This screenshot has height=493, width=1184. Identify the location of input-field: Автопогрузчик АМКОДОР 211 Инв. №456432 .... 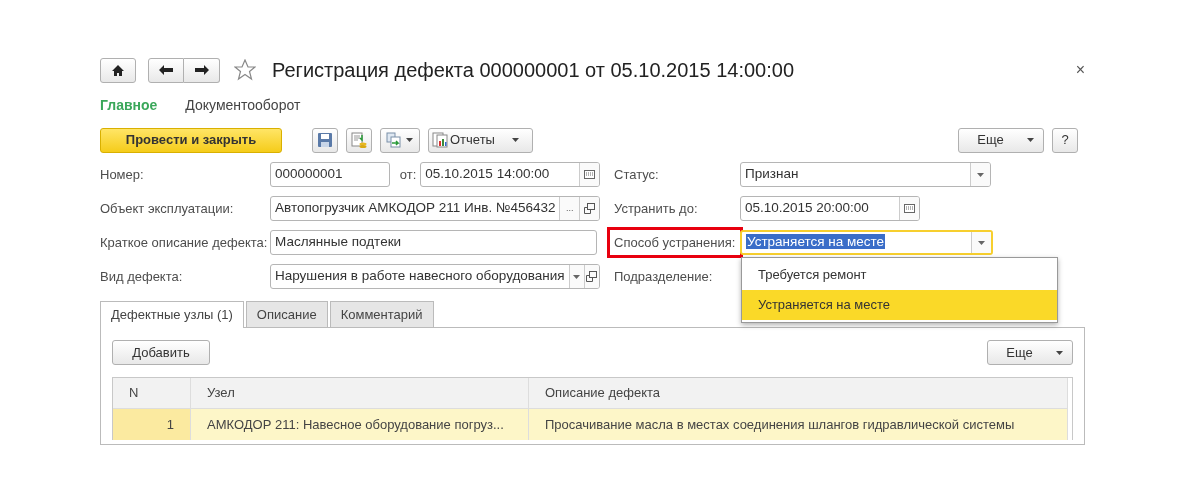
(435, 208).